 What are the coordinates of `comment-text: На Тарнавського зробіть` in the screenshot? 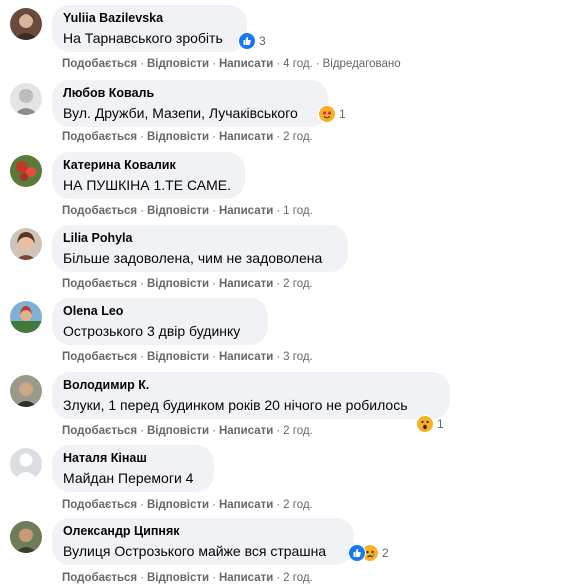 It's located at (143, 38).